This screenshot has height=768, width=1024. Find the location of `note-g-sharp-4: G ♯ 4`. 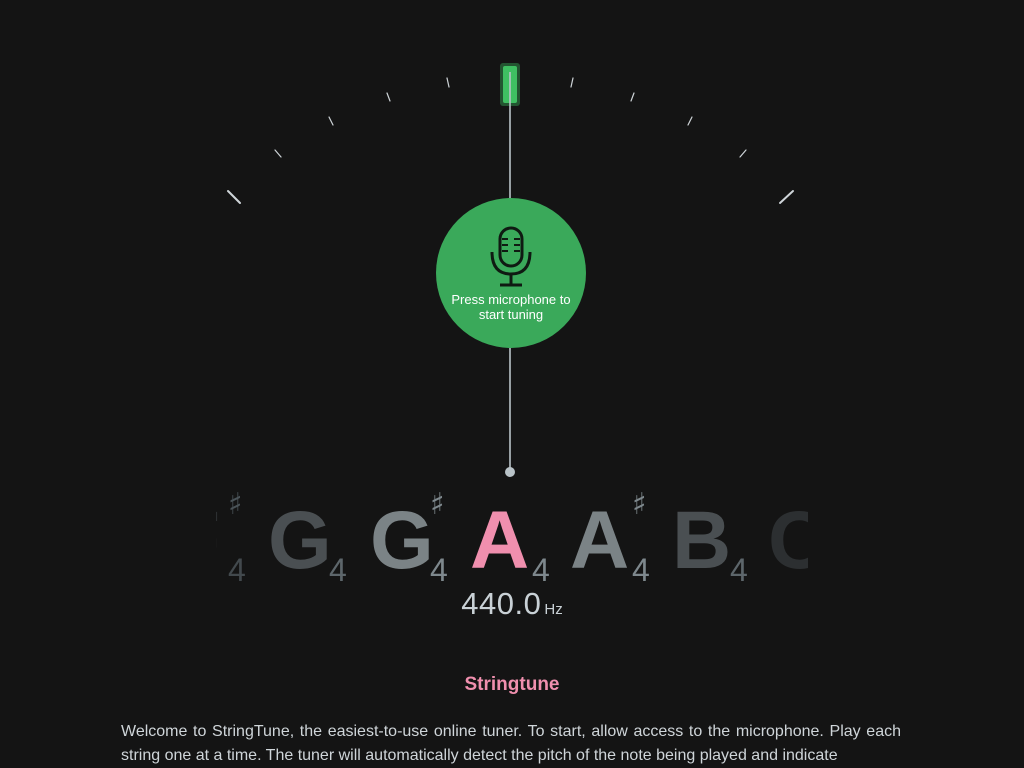

note-g-sharp-4: G ♯ 4 is located at coordinates (415, 538).